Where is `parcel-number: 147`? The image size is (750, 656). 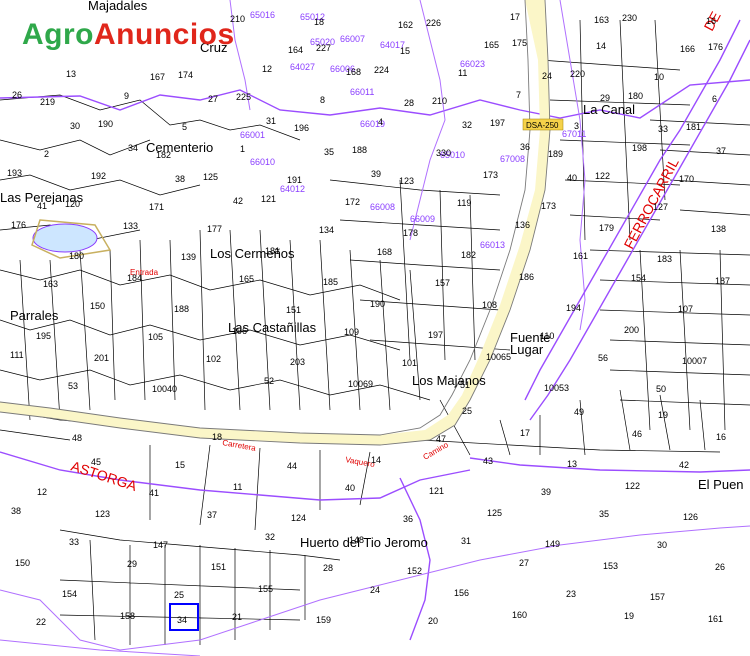
parcel-number: 147 is located at coordinates (160, 545).